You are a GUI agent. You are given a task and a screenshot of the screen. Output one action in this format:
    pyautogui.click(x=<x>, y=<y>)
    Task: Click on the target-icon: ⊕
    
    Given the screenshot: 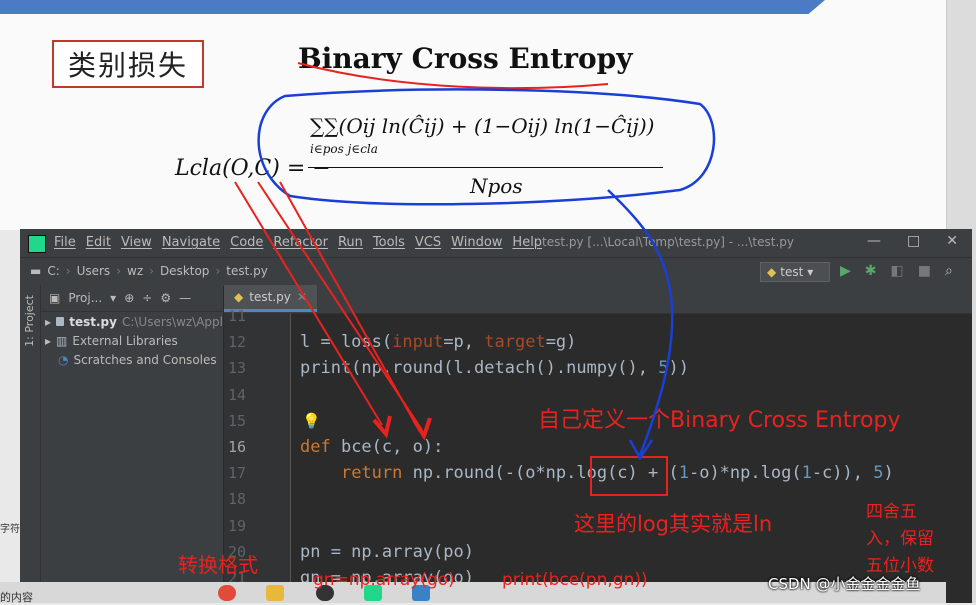 What is the action you would take?
    pyautogui.click(x=129, y=298)
    